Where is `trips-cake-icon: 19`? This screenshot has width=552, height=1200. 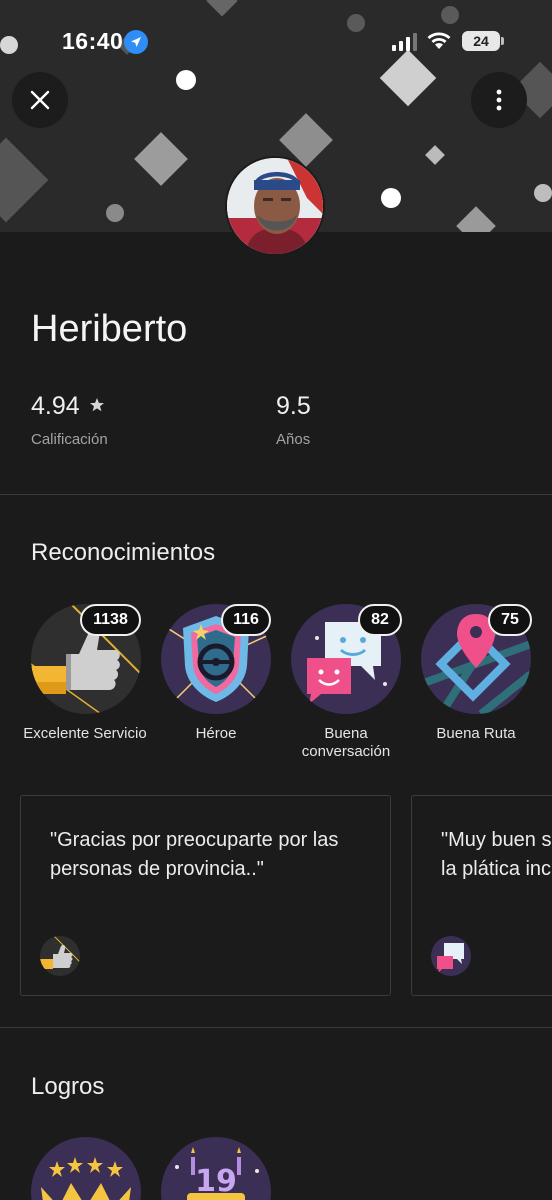
trips-cake-icon: 19 is located at coordinates (216, 1168).